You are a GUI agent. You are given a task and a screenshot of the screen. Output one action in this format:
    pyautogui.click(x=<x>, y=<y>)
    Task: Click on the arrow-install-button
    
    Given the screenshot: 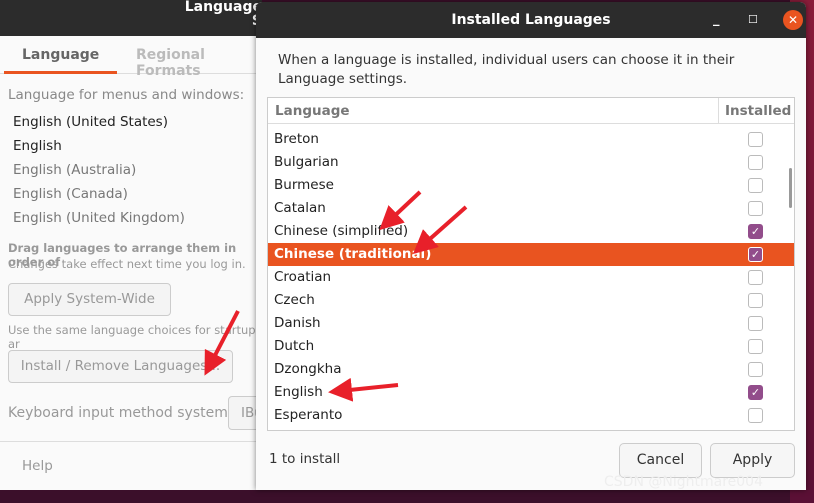 What is the action you would take?
    pyautogui.click(x=222, y=343)
    